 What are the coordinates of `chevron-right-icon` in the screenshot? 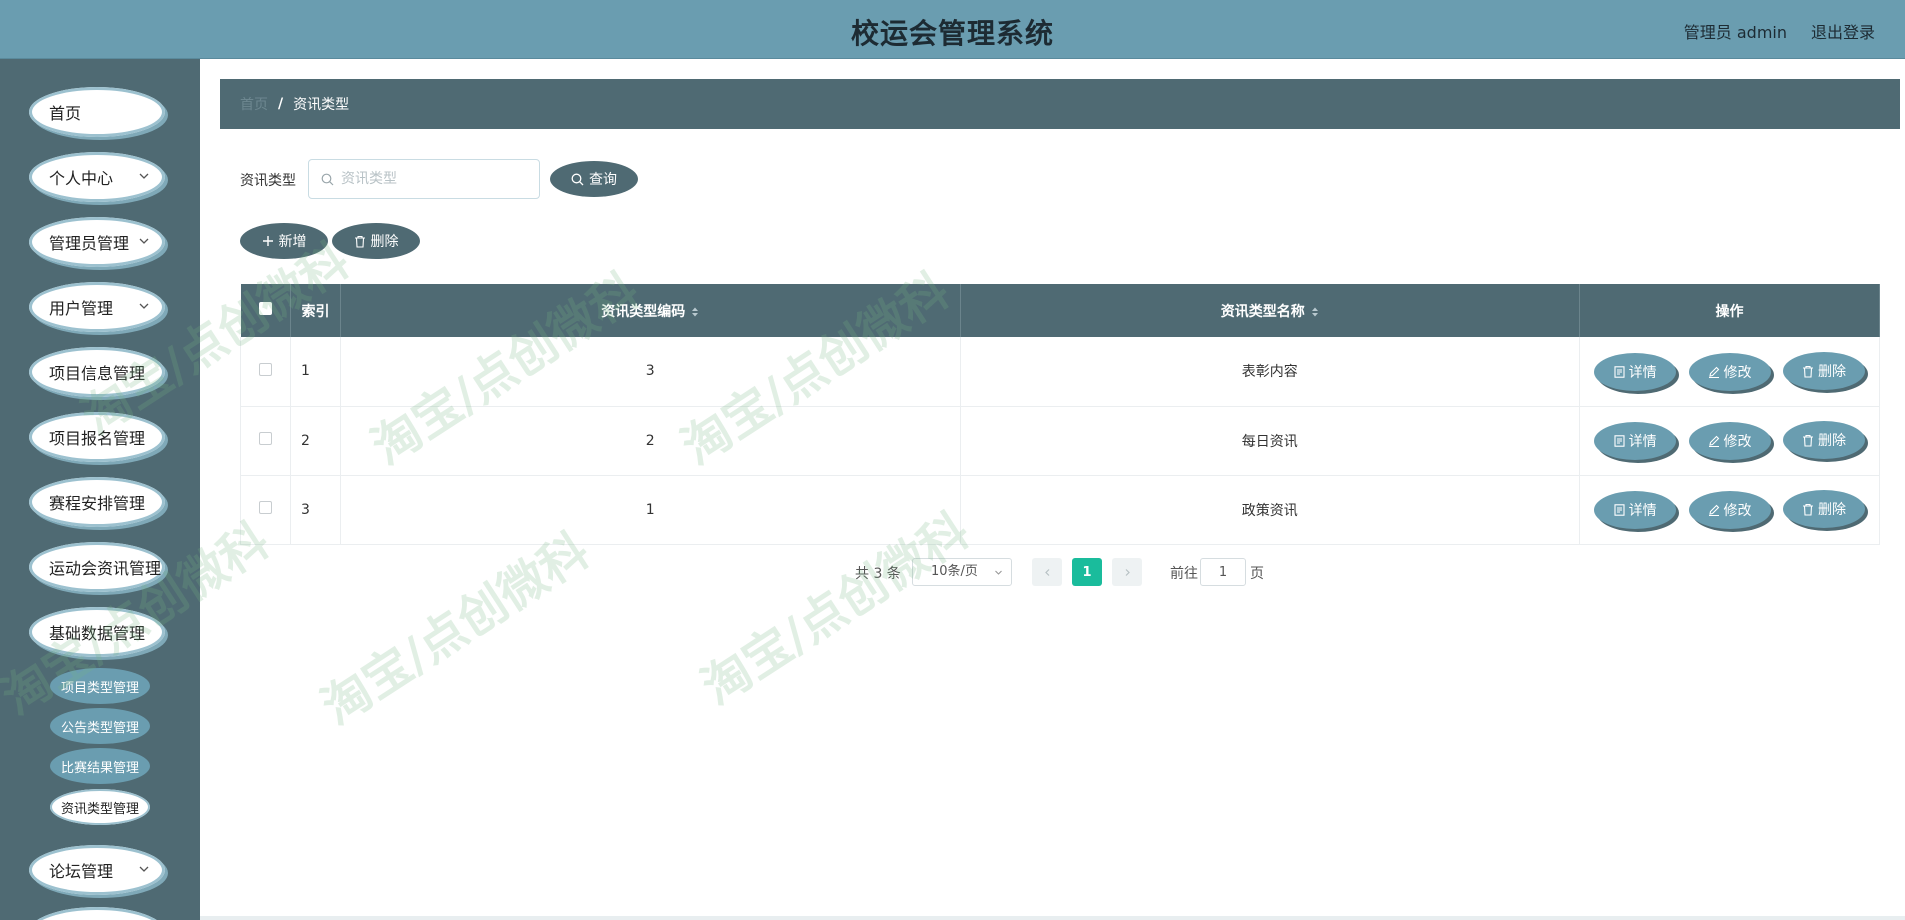 It's located at (1127, 572).